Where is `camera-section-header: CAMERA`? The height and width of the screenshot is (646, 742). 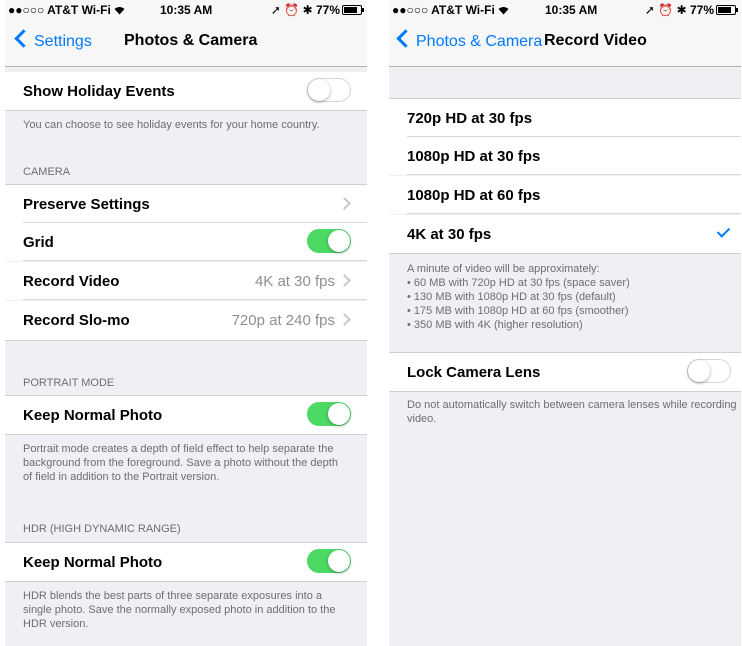
camera-section-header: CAMERA is located at coordinates (47, 172).